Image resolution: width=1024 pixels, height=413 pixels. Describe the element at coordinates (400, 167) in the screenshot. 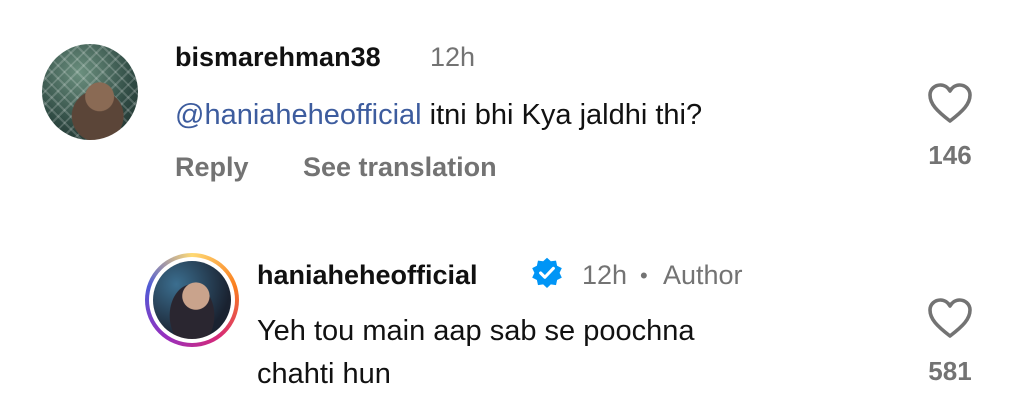

I see `see-translation-button: See translation` at that location.